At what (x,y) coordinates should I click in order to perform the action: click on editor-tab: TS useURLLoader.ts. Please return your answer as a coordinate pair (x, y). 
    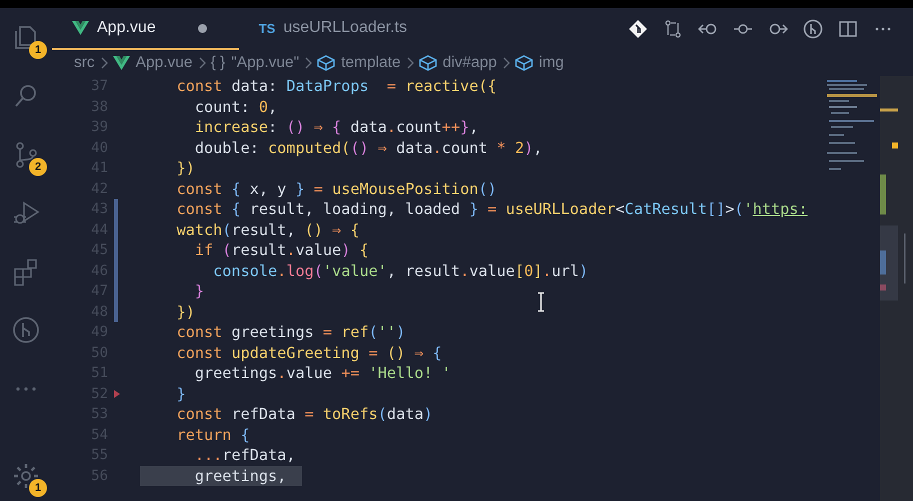
    Looking at the image, I should click on (331, 29).